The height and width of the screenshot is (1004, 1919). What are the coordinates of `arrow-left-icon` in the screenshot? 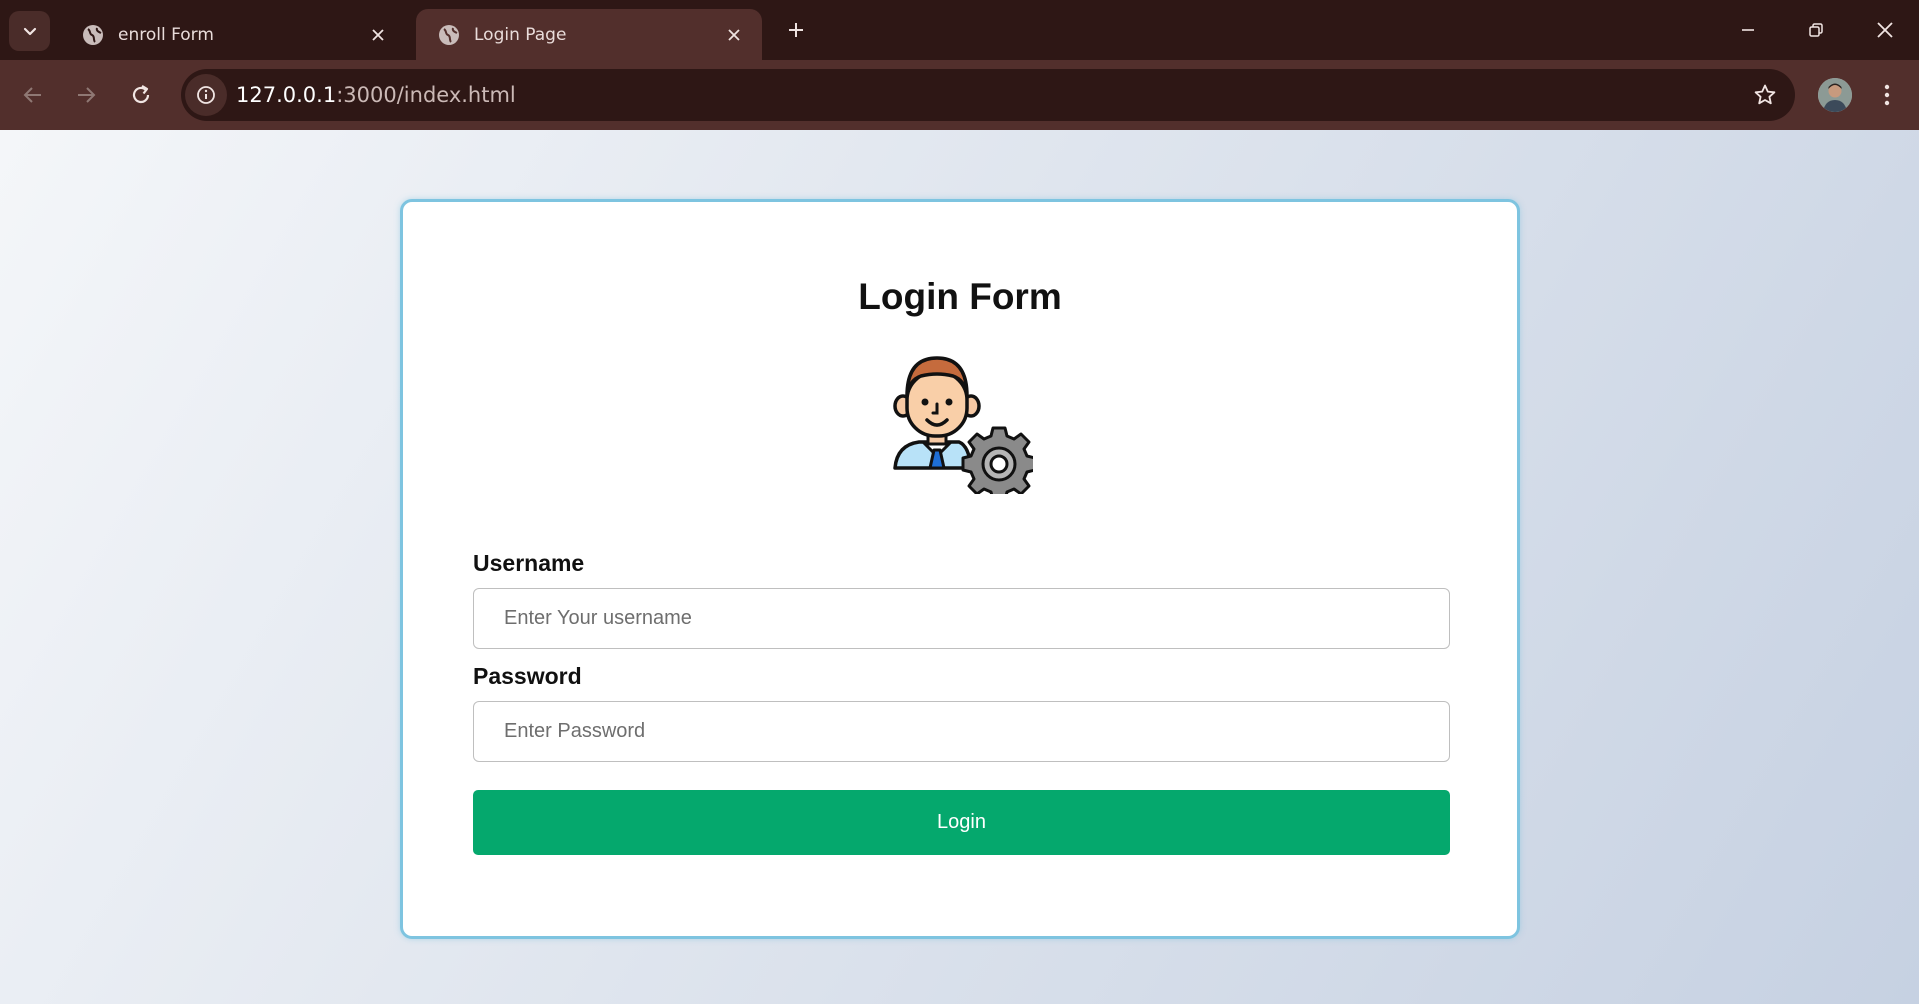 It's located at (32, 95).